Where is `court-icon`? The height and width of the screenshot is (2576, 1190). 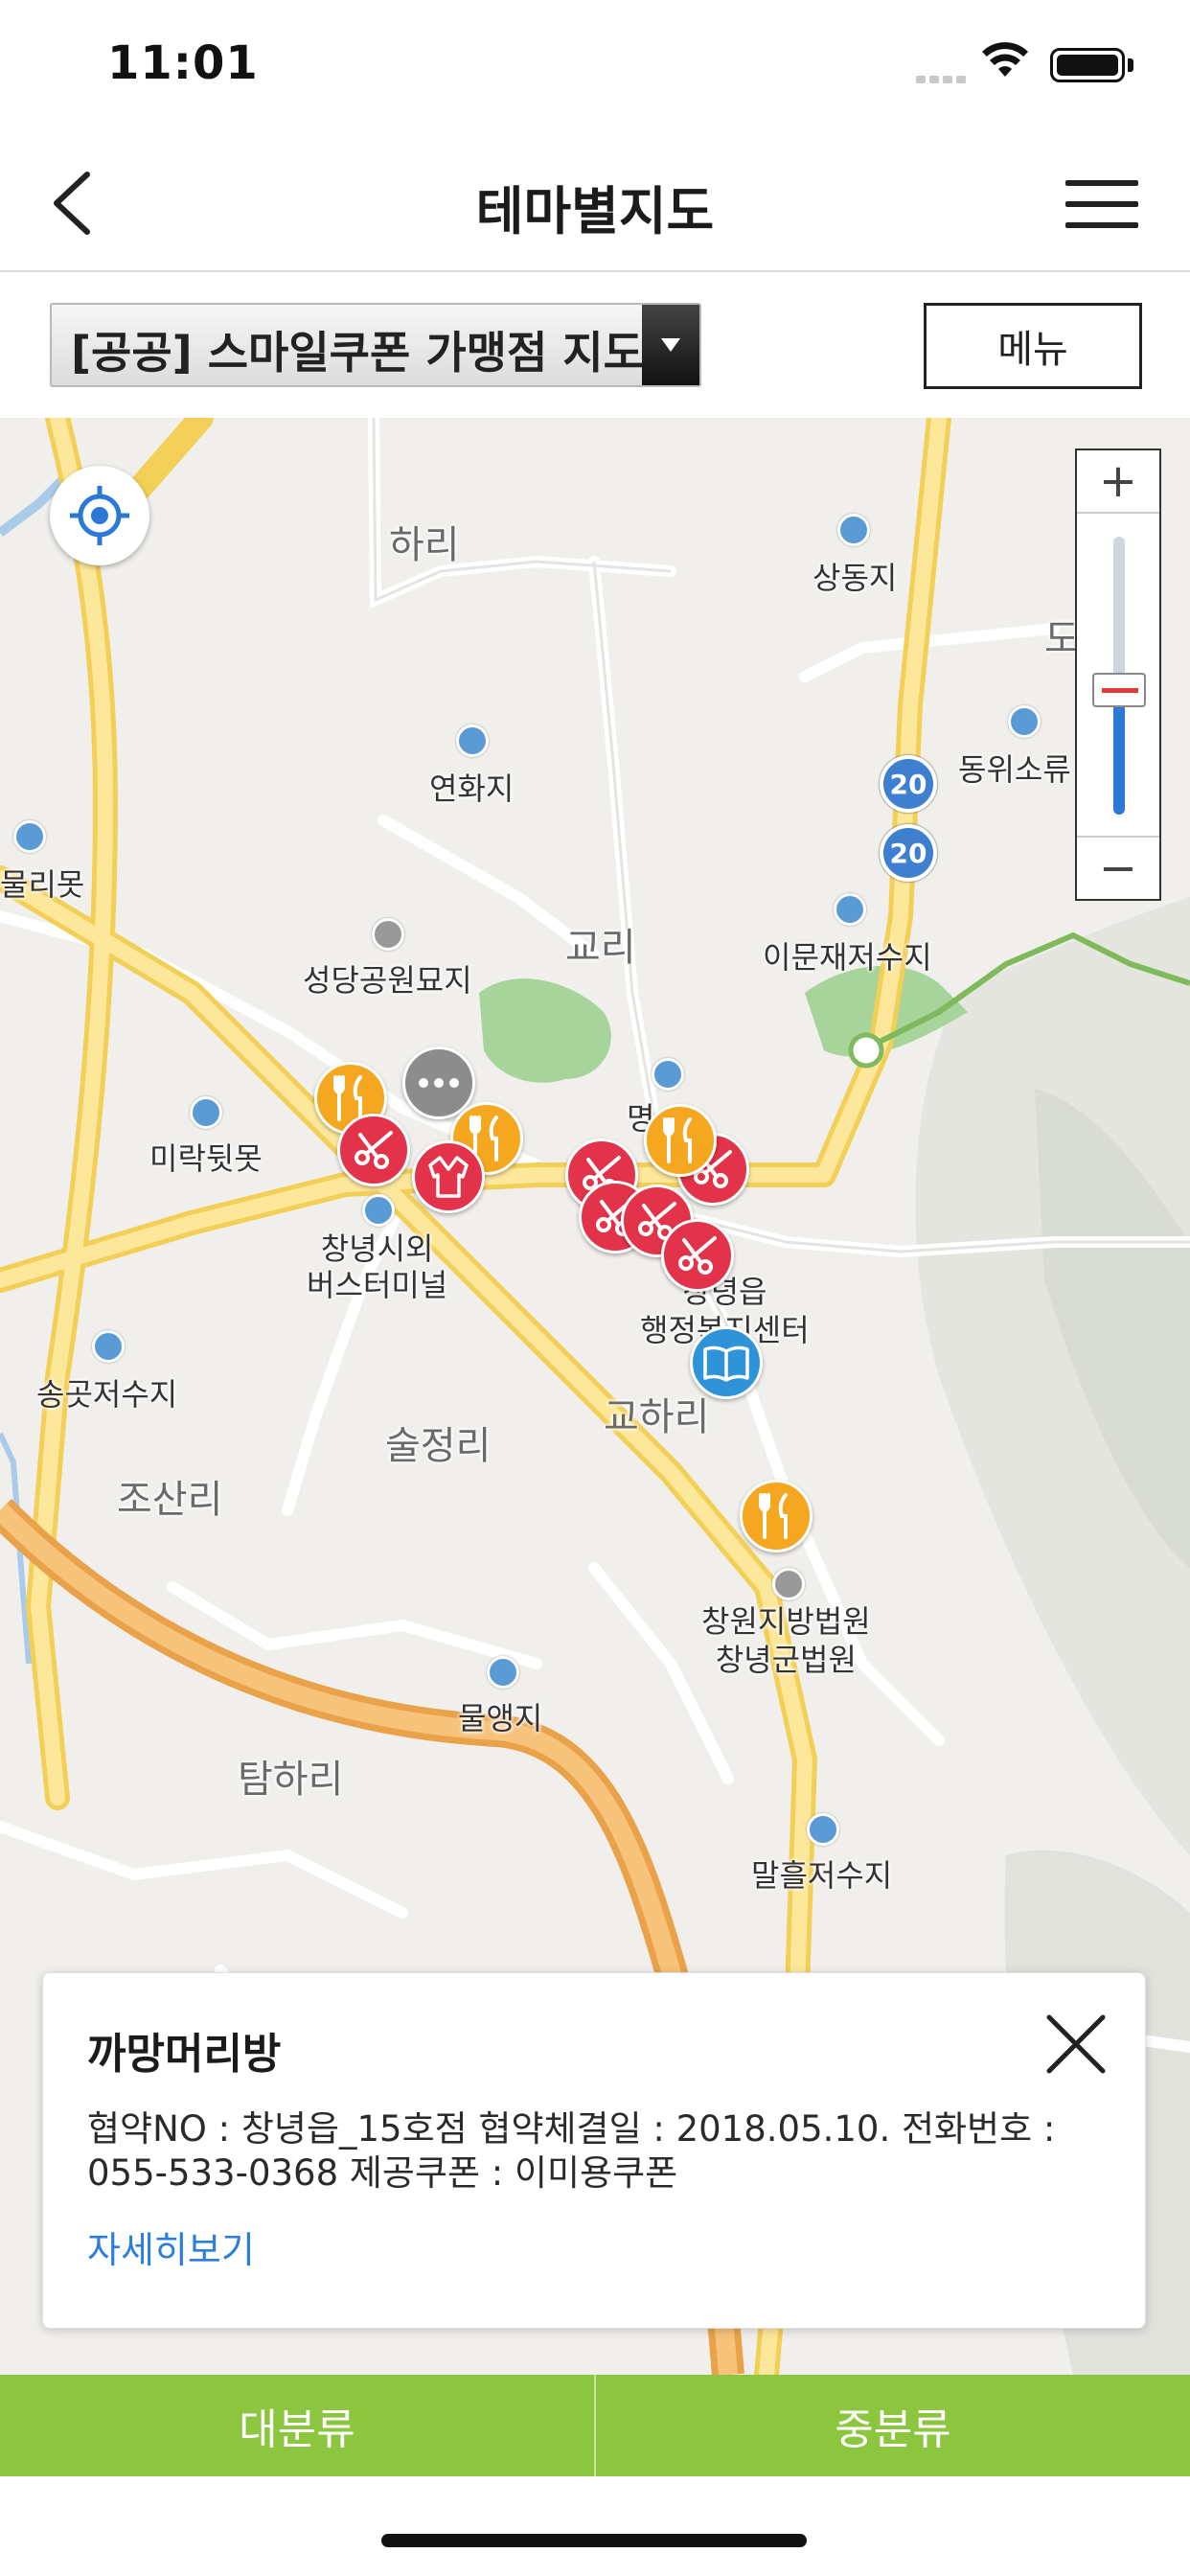
court-icon is located at coordinates (789, 1584).